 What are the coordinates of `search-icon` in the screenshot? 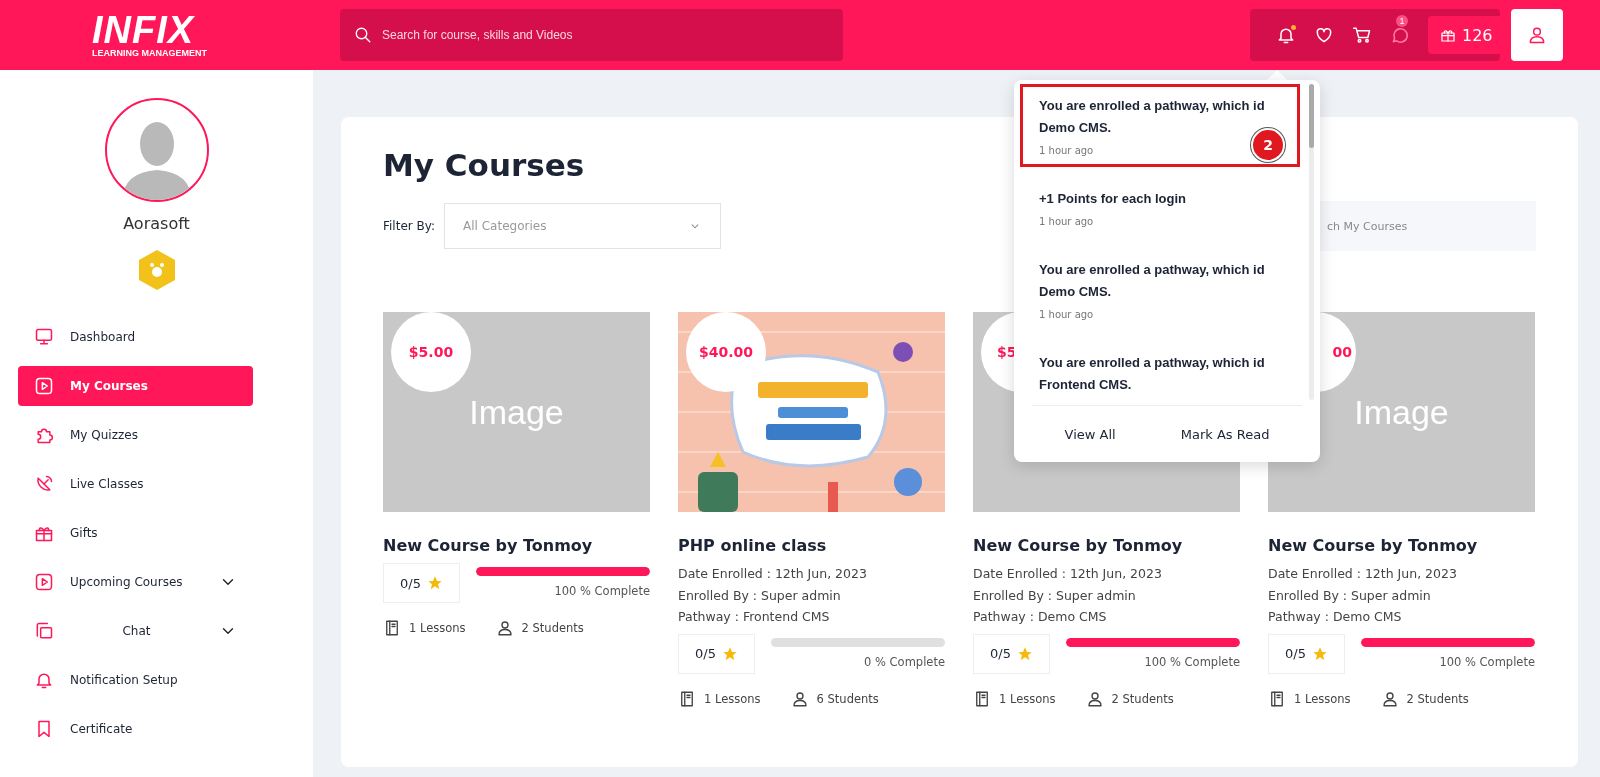 It's located at (363, 35).